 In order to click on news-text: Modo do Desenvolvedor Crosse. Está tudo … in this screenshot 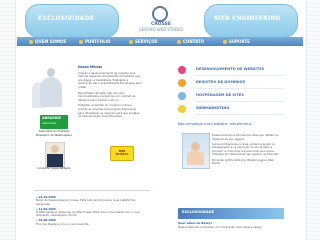, I will do `click(85, 202)`.